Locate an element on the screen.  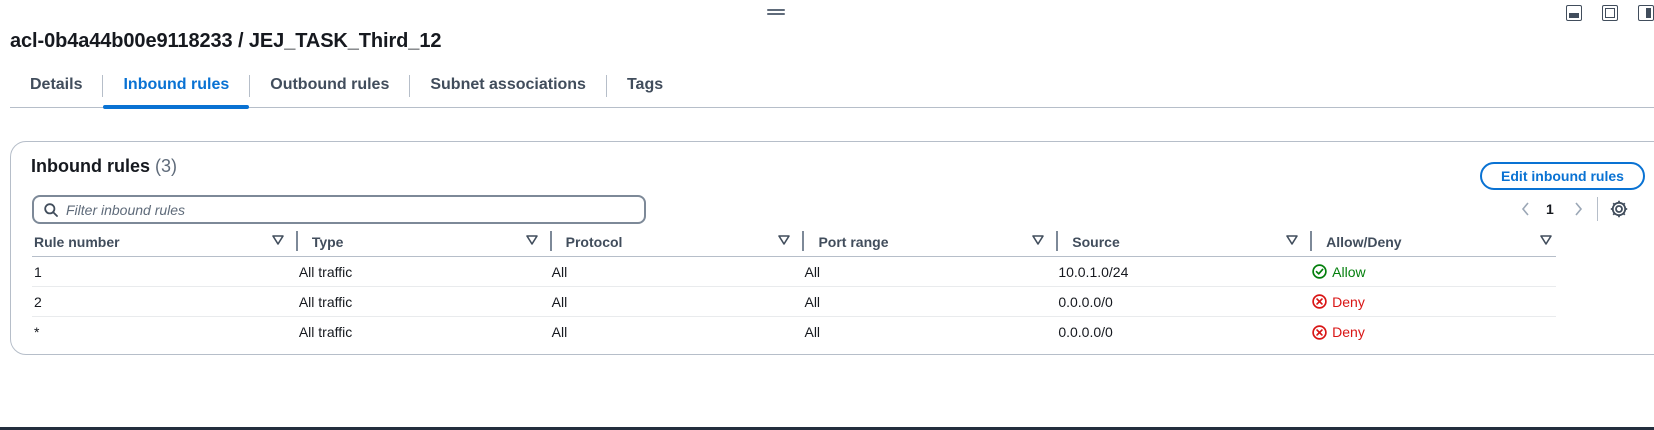
page-number: 1 is located at coordinates (1550, 209).